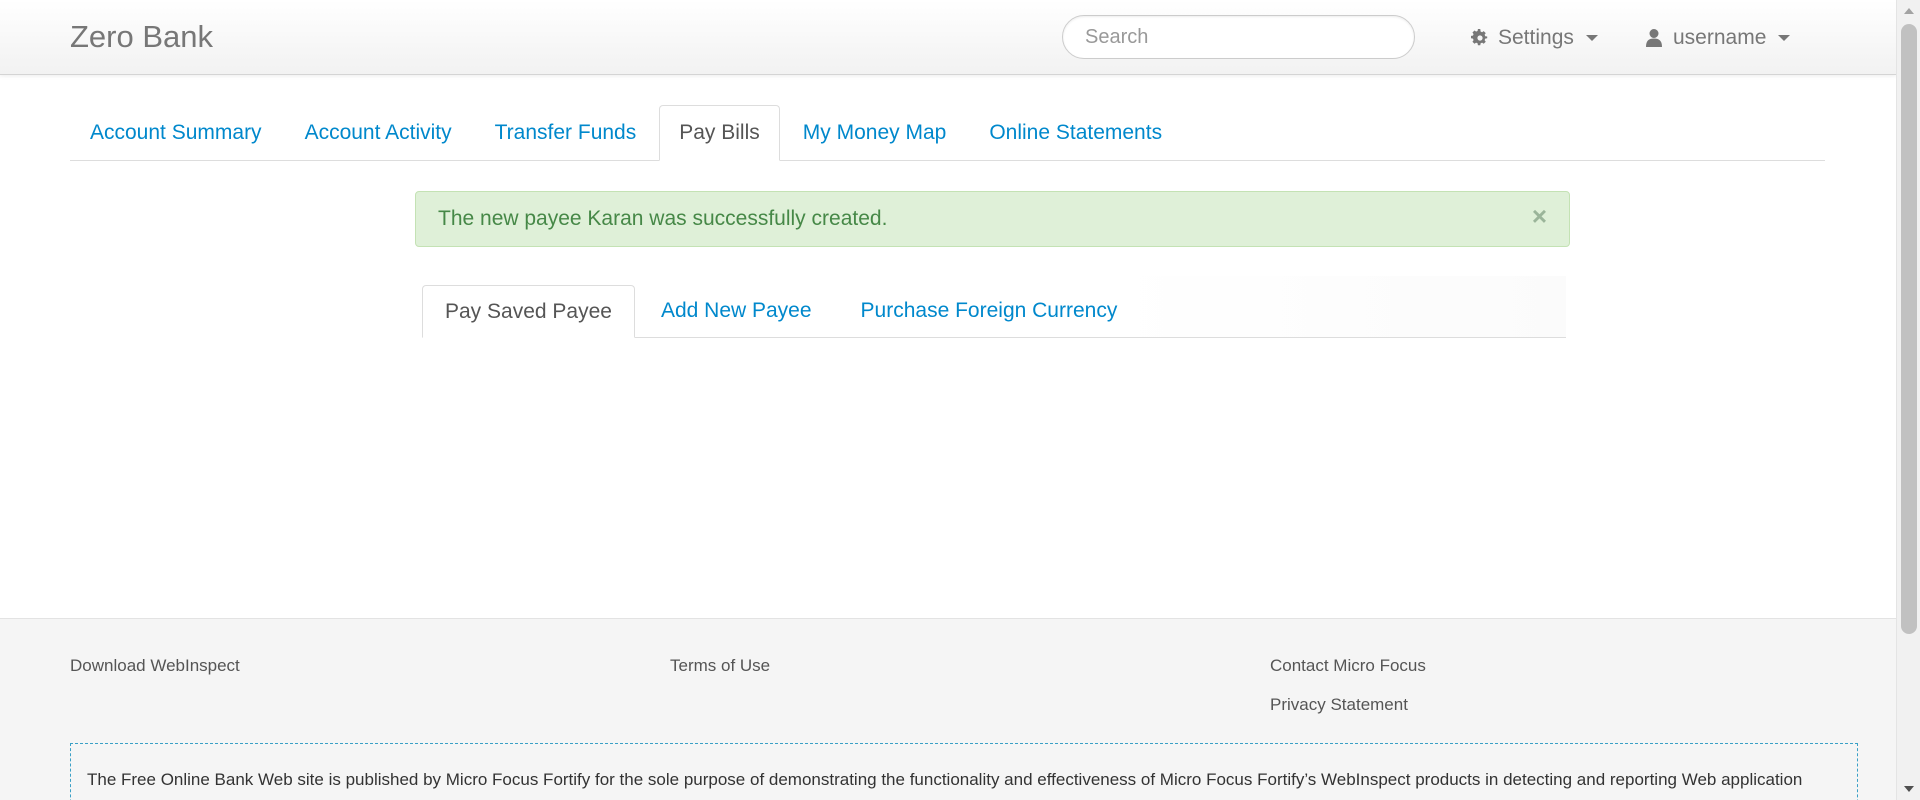 This screenshot has width=1920, height=800. I want to click on settings-label: Settings, so click(1536, 37).